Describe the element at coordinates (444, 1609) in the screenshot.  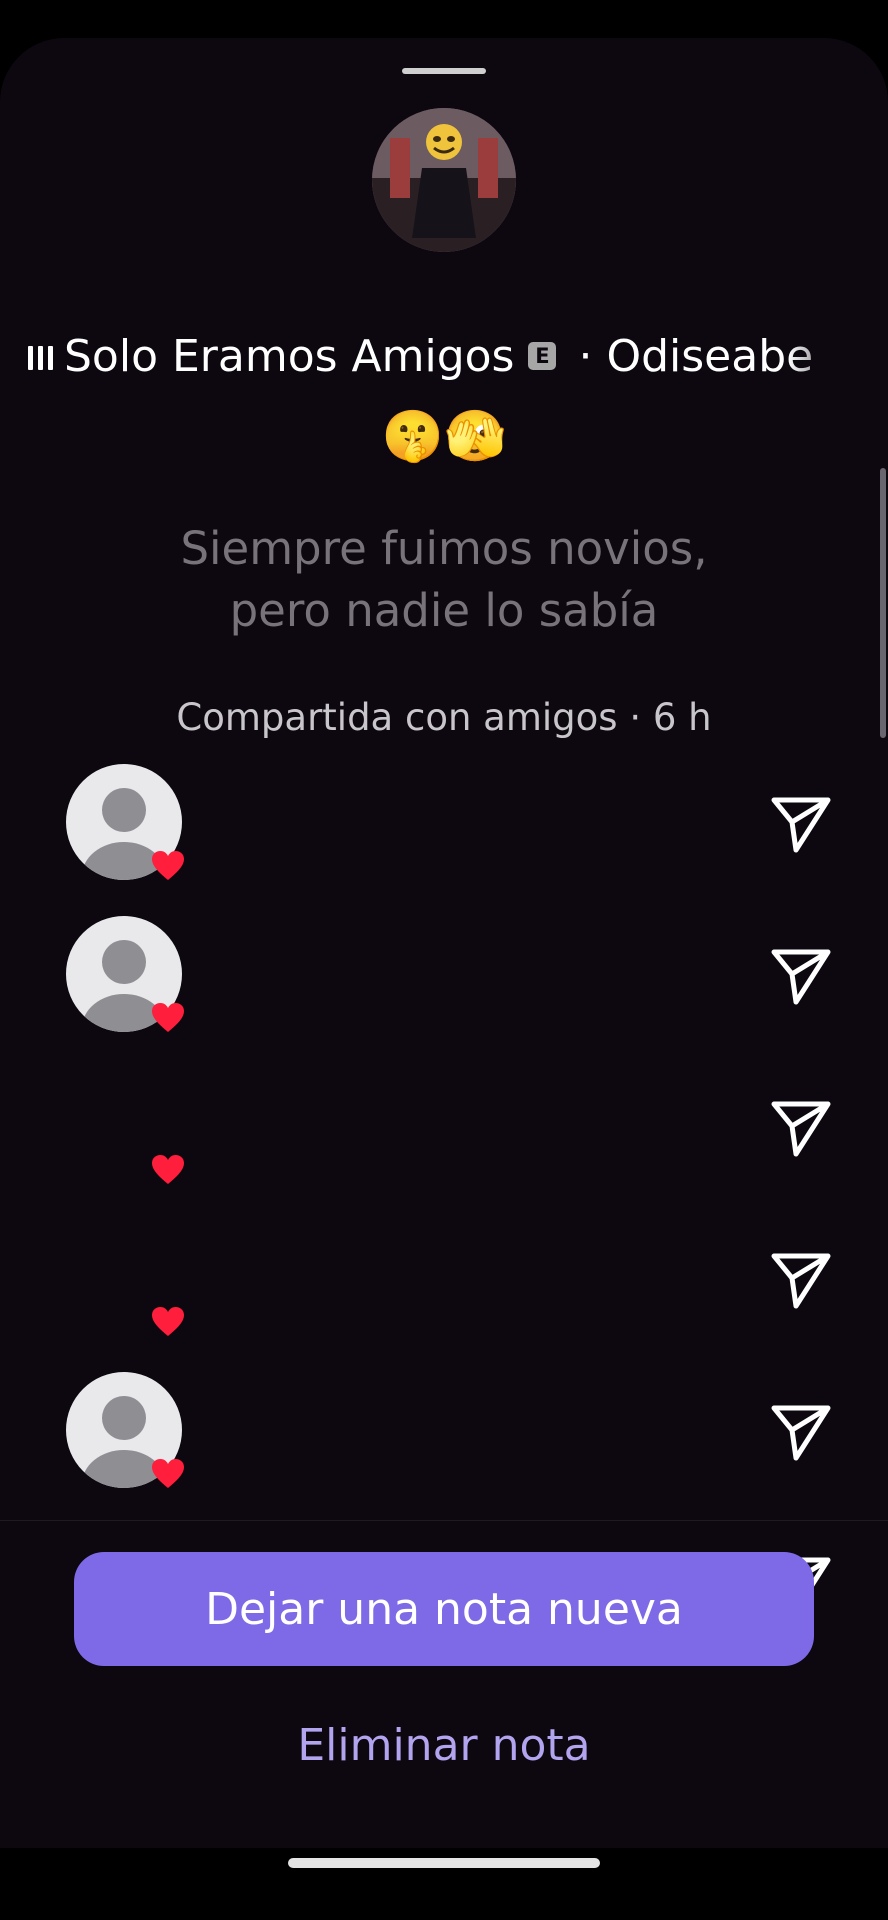
I see `new-note-button: Dejar una nota nueva` at that location.